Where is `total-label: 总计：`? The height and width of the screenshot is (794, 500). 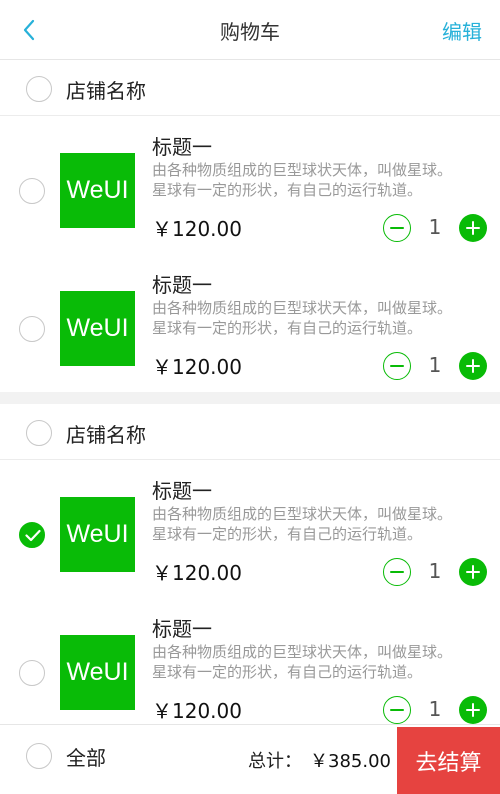
total-label: 总计： is located at coordinates (275, 761).